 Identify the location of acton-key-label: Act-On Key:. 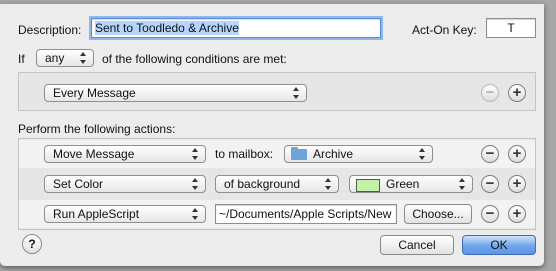
(444, 30).